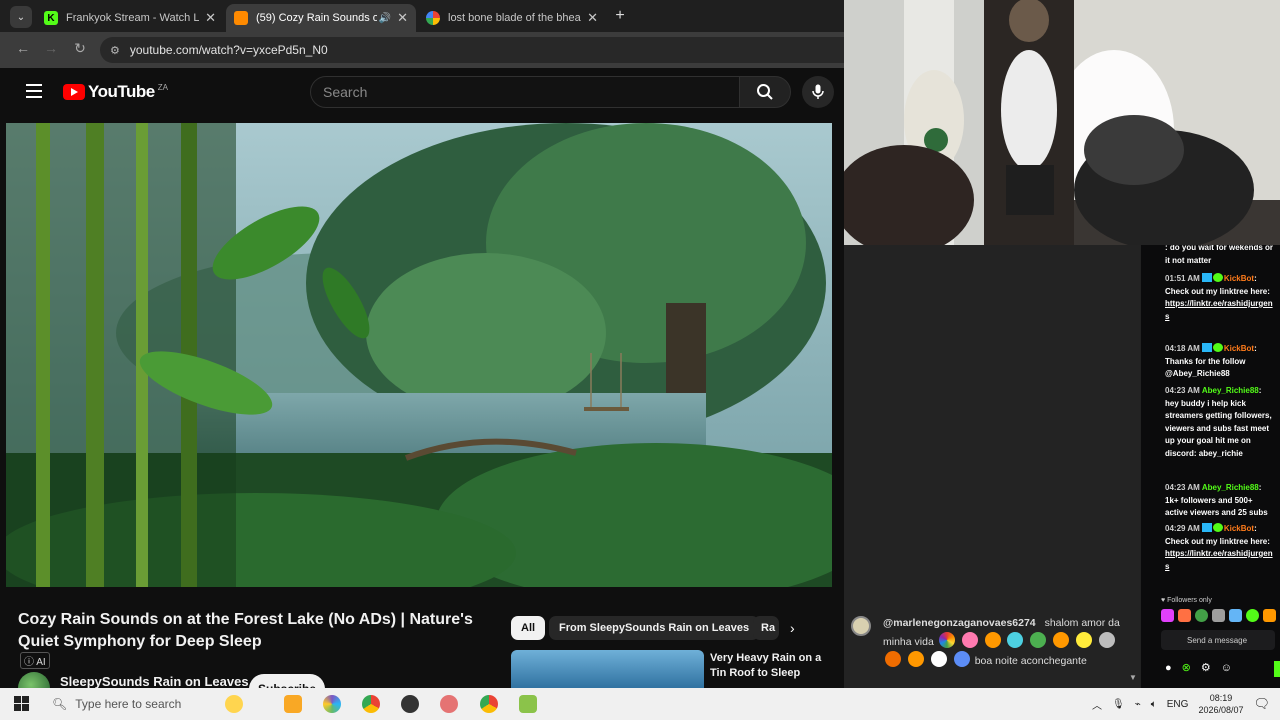 The height and width of the screenshot is (720, 1280). Describe the element at coordinates (959, 623) in the screenshot. I see `comment-username: @marlenegonzaganovaes6274` at that location.